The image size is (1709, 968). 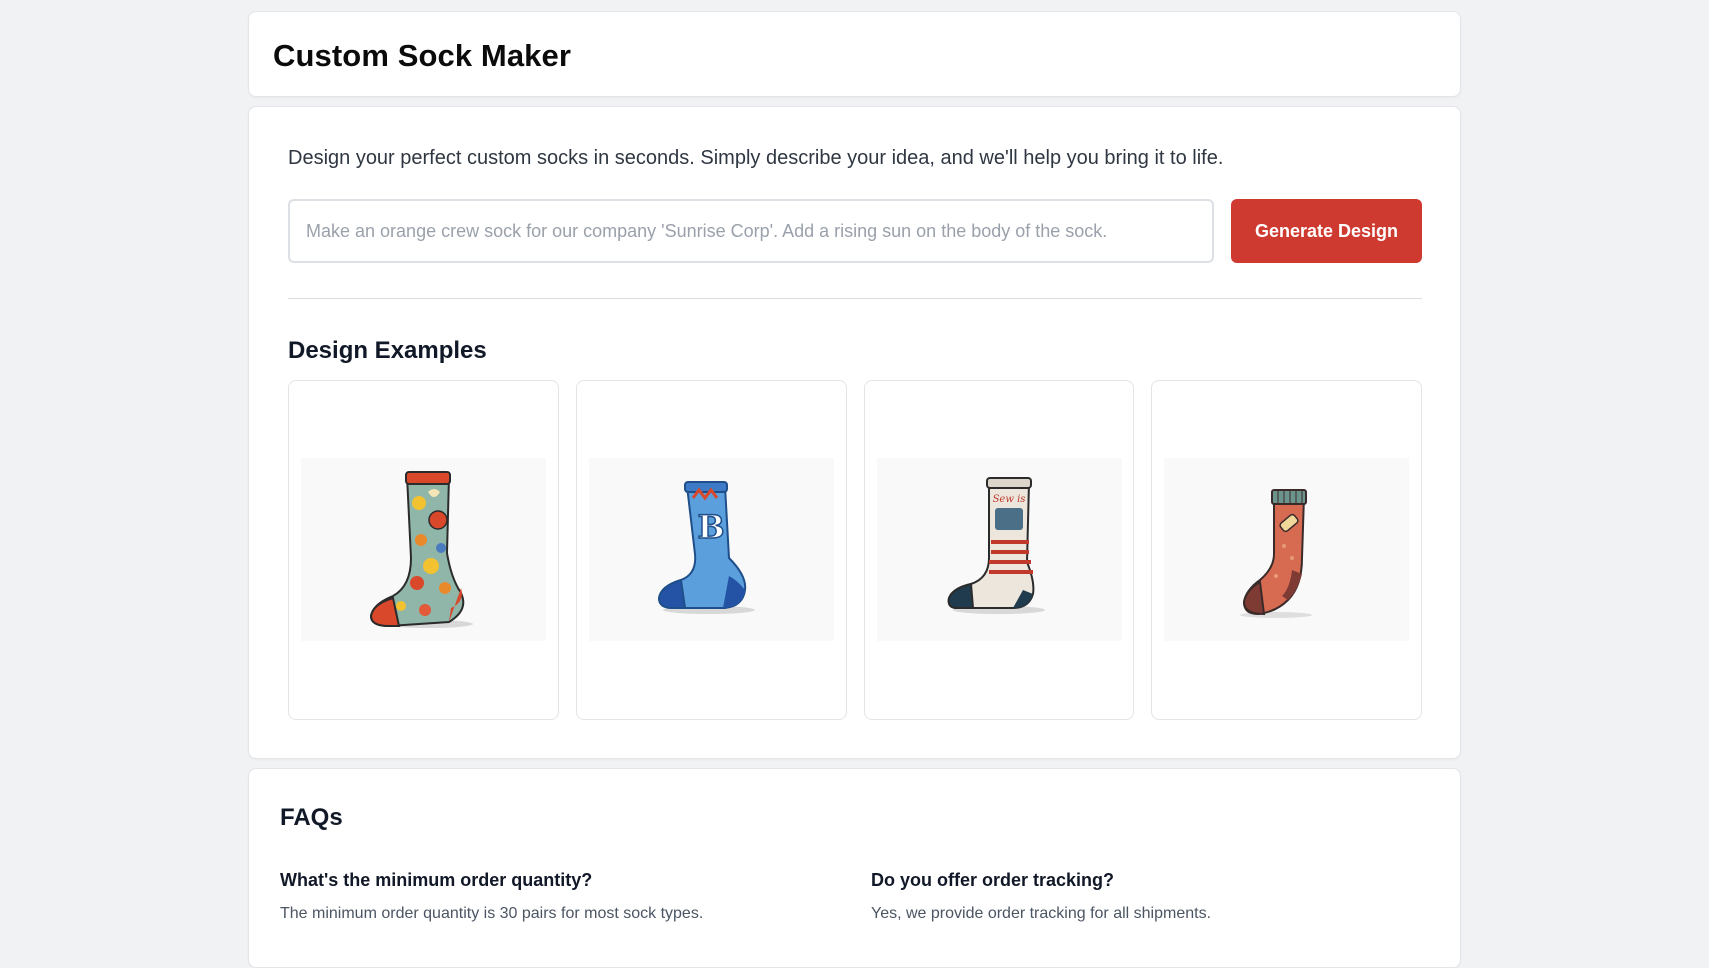 I want to click on blue-letter-b-sock-icon: B, so click(x=711, y=549).